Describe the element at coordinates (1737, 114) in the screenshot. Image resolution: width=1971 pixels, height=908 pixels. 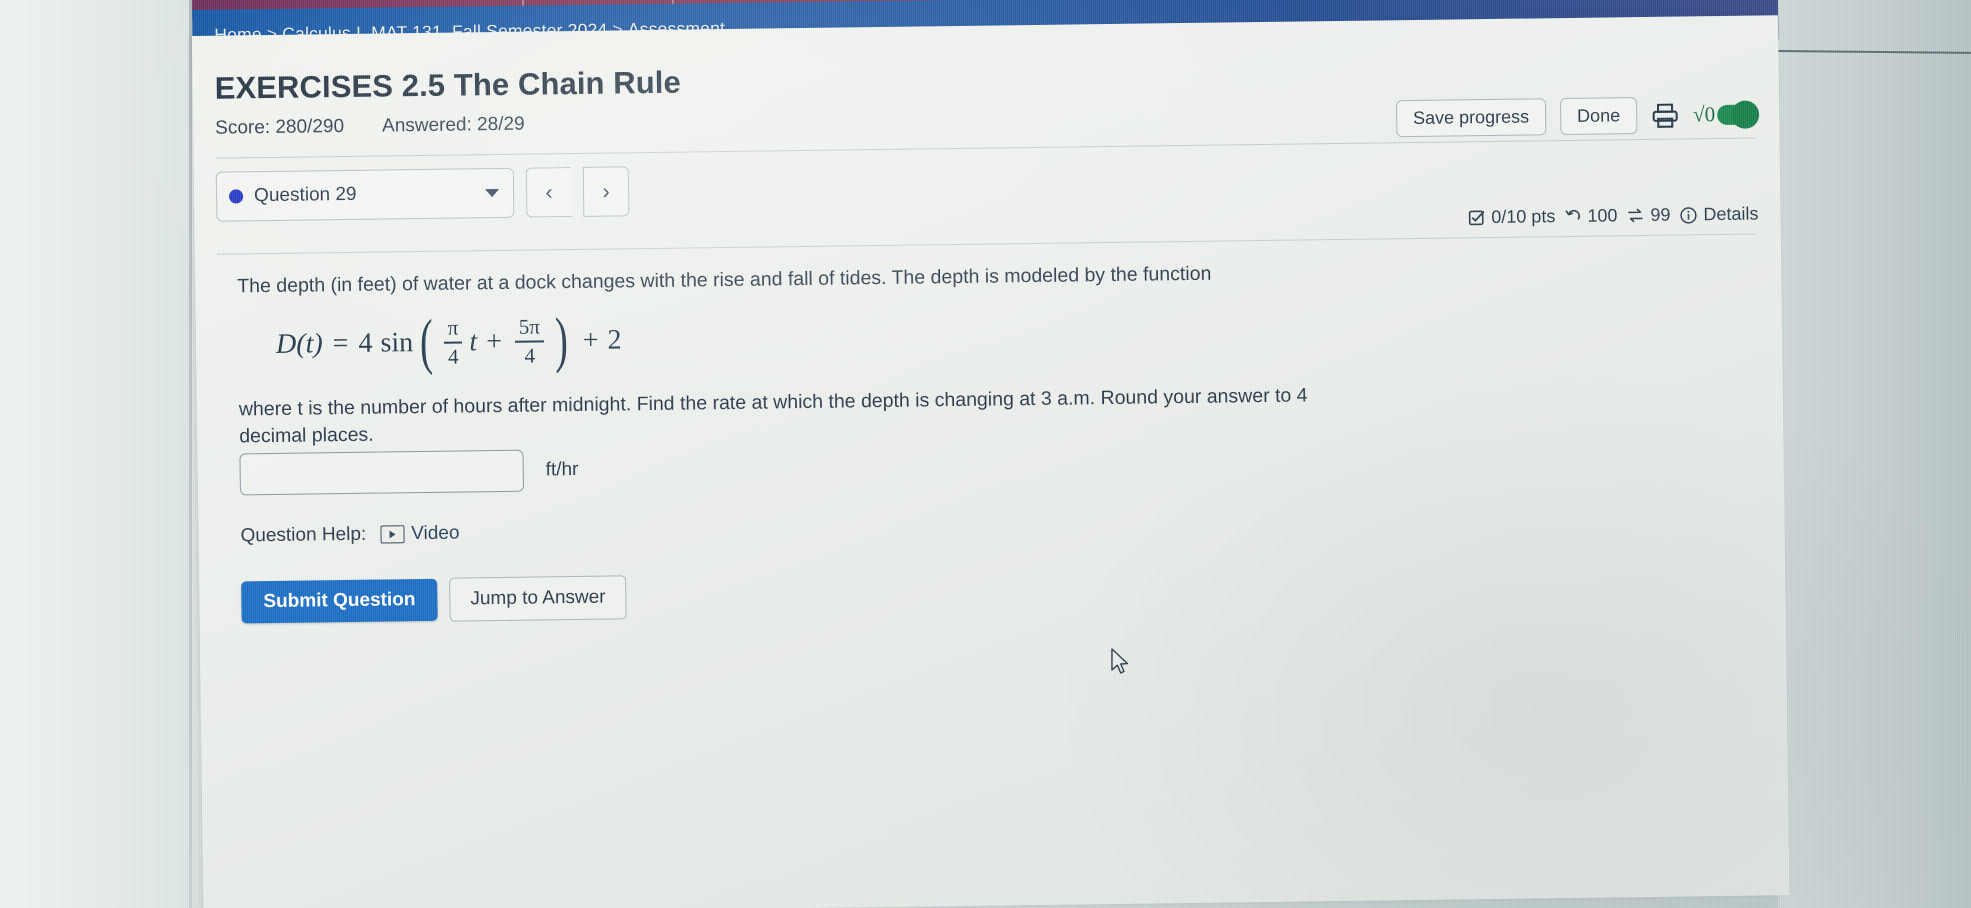
I see `toggle-switch` at that location.